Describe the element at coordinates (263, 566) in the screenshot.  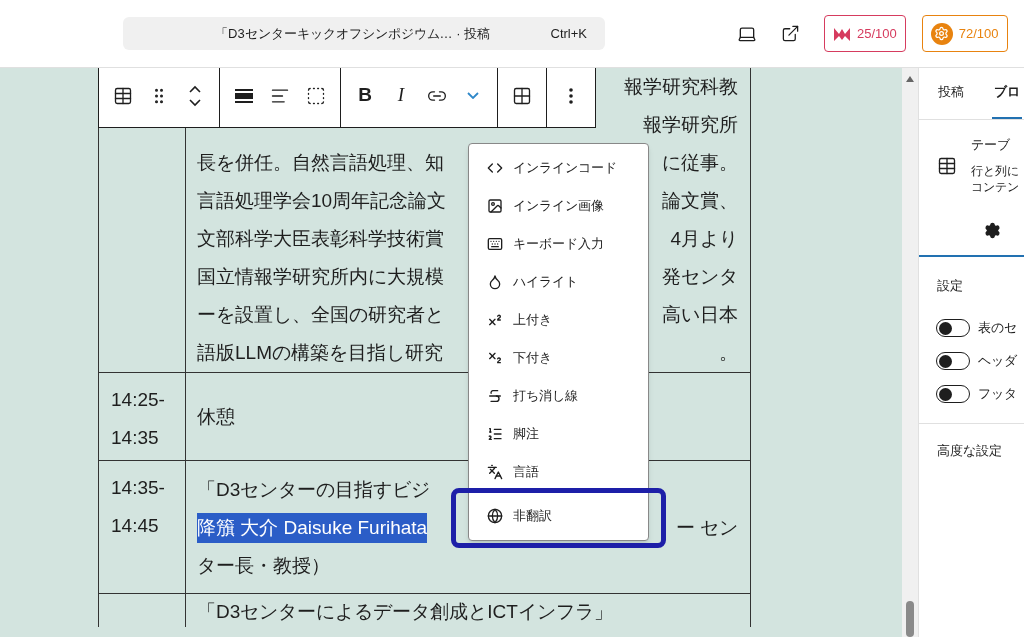
I see `cell-text: ター長・教授）` at that location.